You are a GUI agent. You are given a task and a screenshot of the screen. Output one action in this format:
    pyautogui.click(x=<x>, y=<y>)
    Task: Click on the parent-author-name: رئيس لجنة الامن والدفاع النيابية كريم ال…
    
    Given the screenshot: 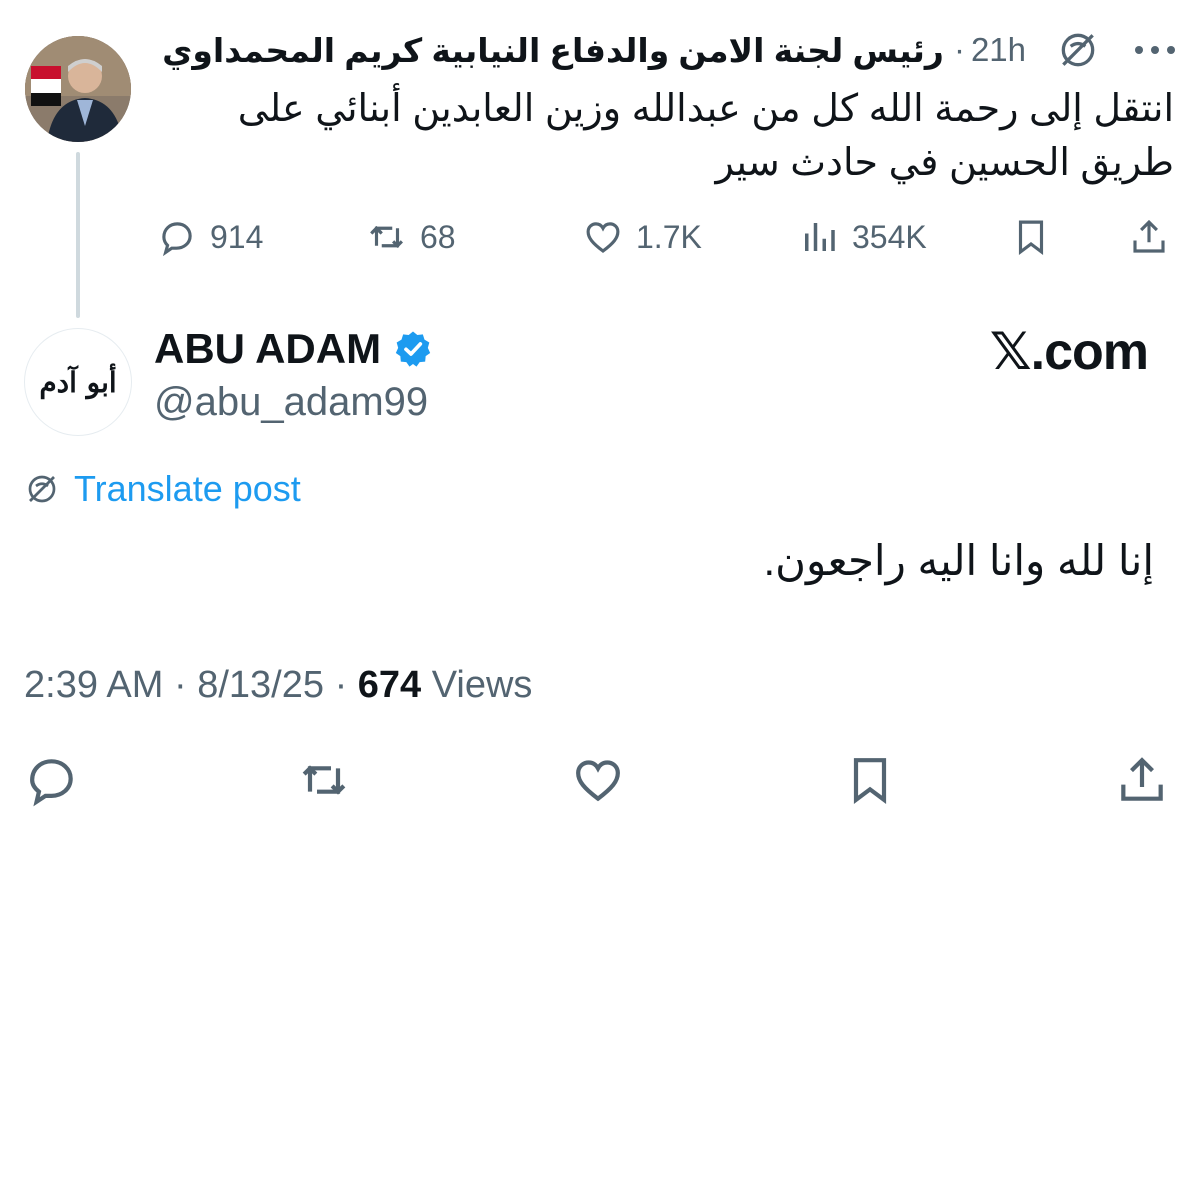 What is the action you would take?
    pyautogui.click(x=553, y=50)
    